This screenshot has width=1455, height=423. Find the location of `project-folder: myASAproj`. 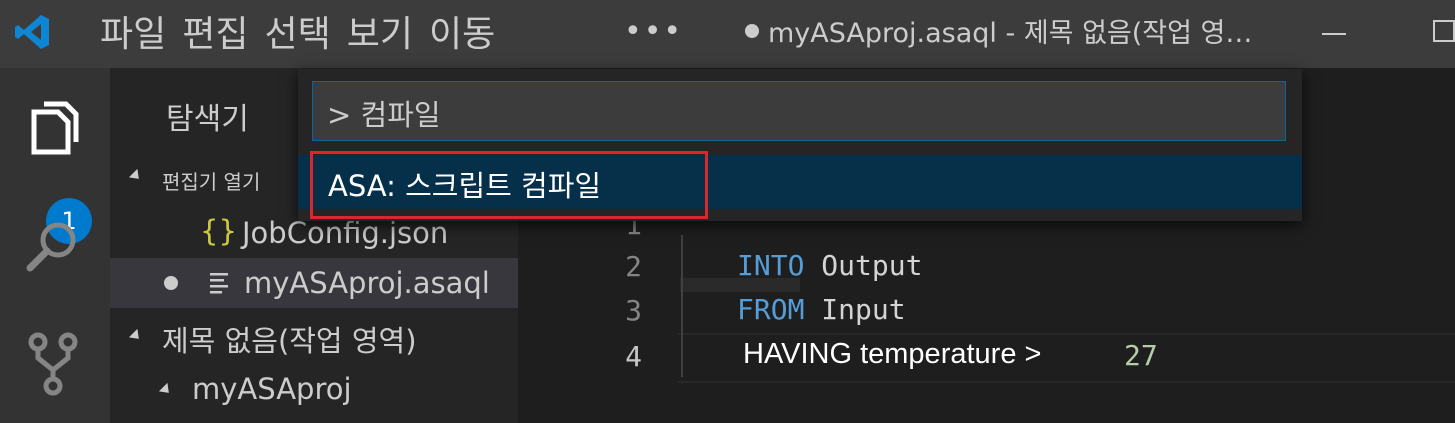

project-folder: myASAproj is located at coordinates (314, 391).